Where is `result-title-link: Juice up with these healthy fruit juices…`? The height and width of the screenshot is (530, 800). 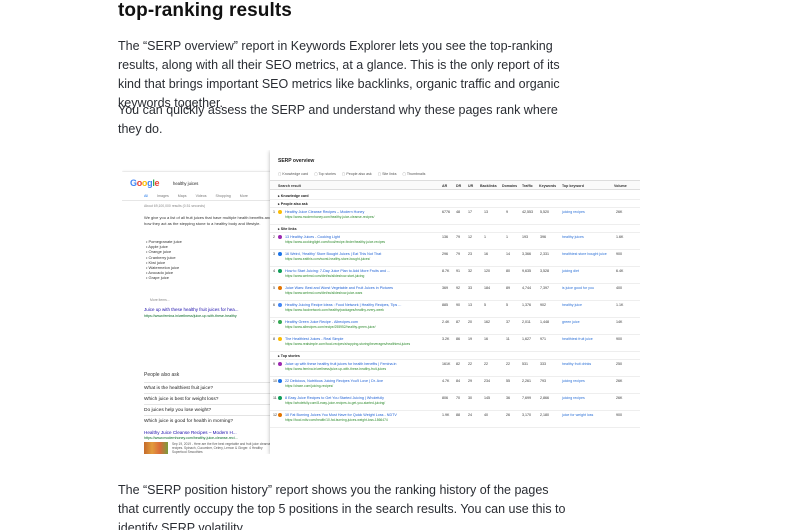
result-title-link: Juice up with these healthy fruit juices… is located at coordinates (340, 364).